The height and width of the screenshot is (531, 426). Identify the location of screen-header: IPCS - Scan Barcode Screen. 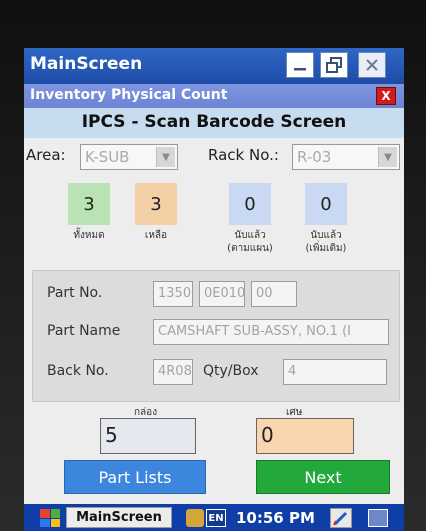
(214, 123).